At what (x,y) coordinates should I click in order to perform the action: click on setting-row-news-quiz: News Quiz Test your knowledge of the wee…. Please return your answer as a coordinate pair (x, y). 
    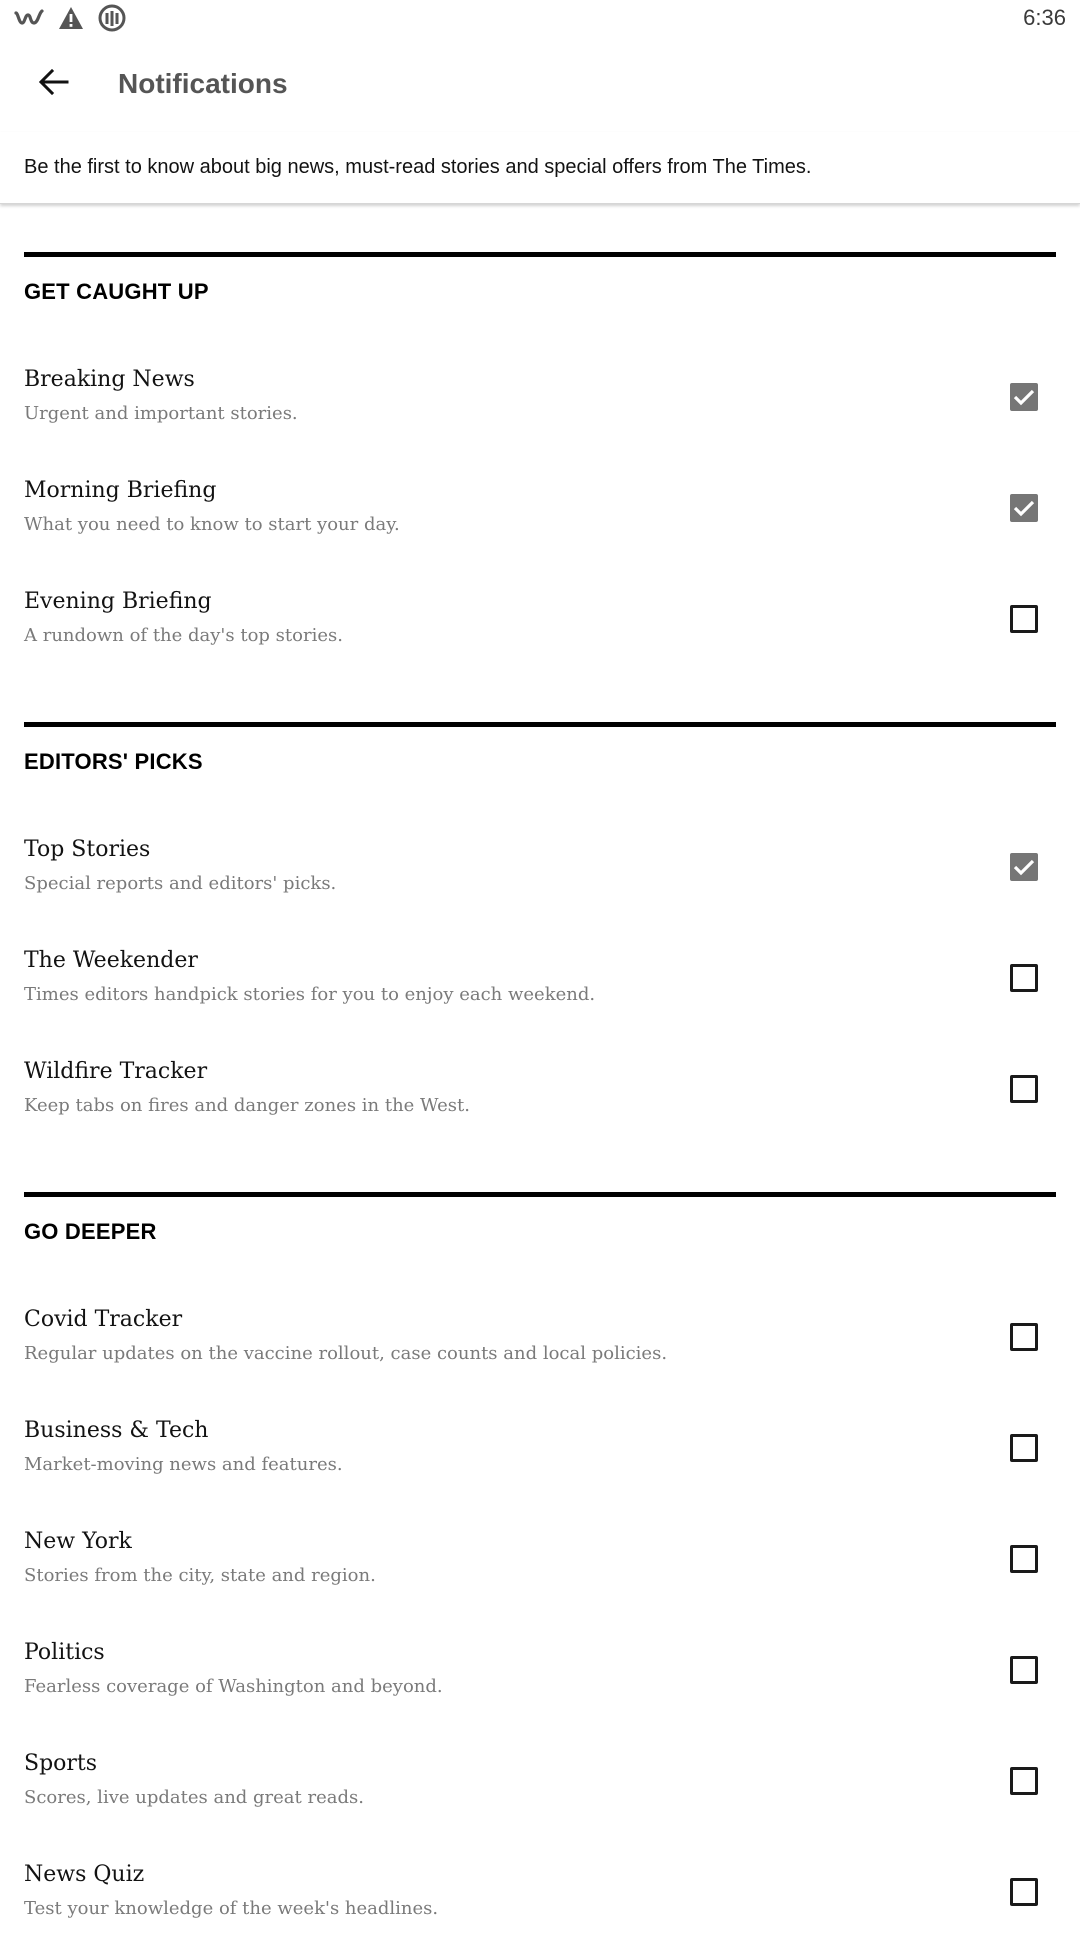
    Looking at the image, I should click on (540, 1891).